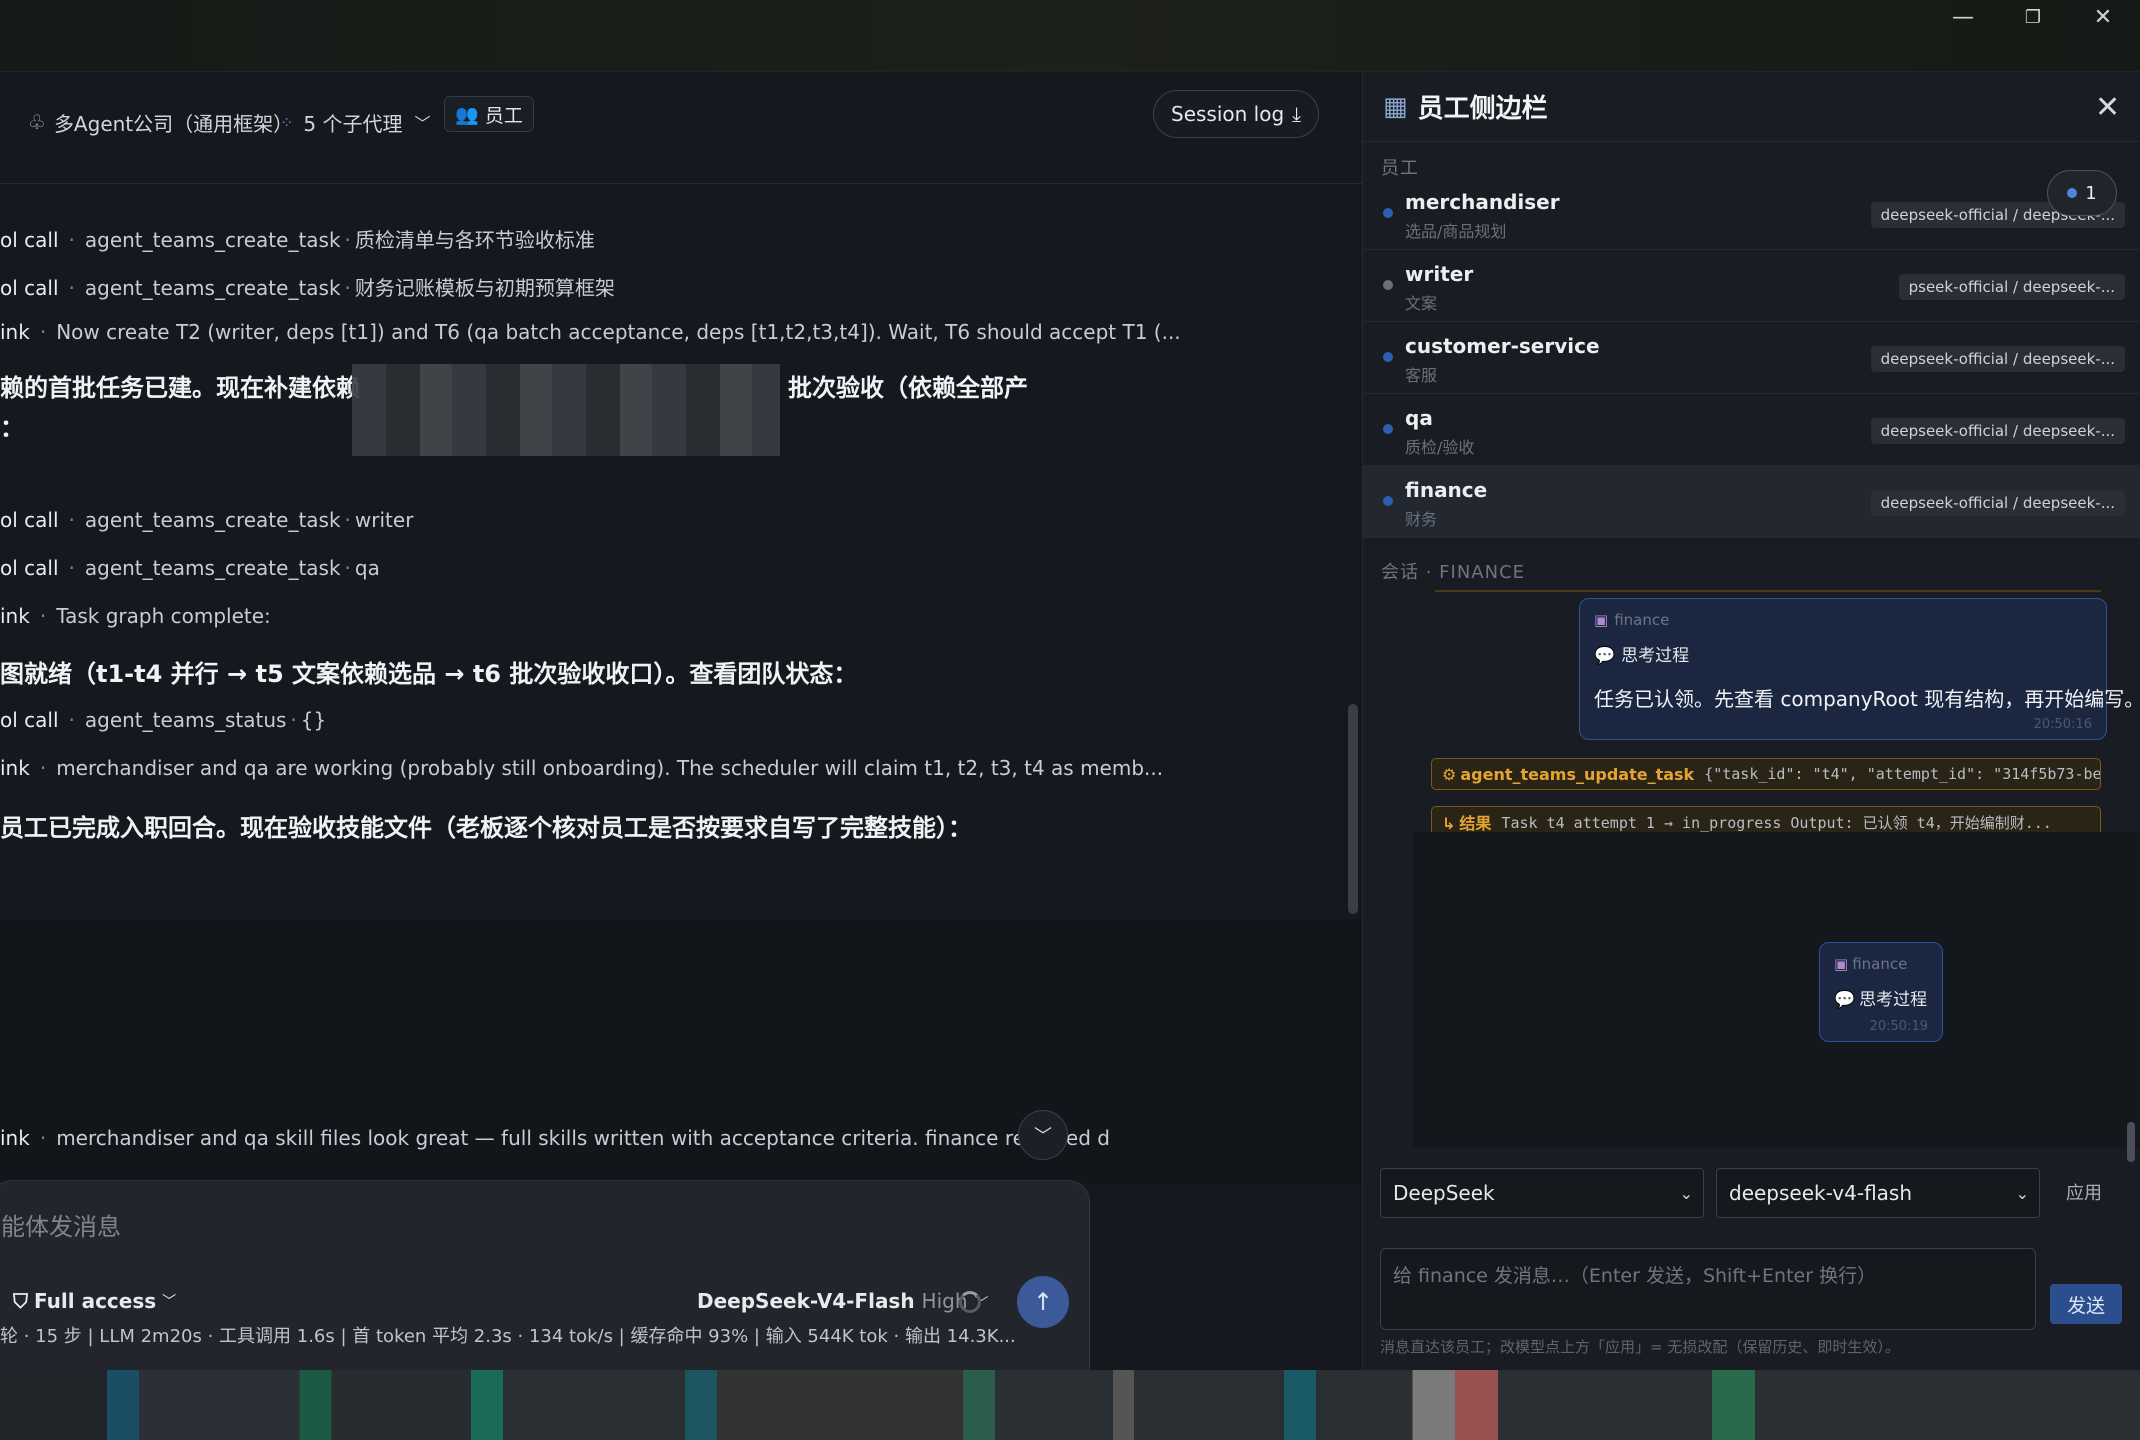 The image size is (2140, 1440). I want to click on session-label: 会话 · FINANCE, so click(1453, 572).